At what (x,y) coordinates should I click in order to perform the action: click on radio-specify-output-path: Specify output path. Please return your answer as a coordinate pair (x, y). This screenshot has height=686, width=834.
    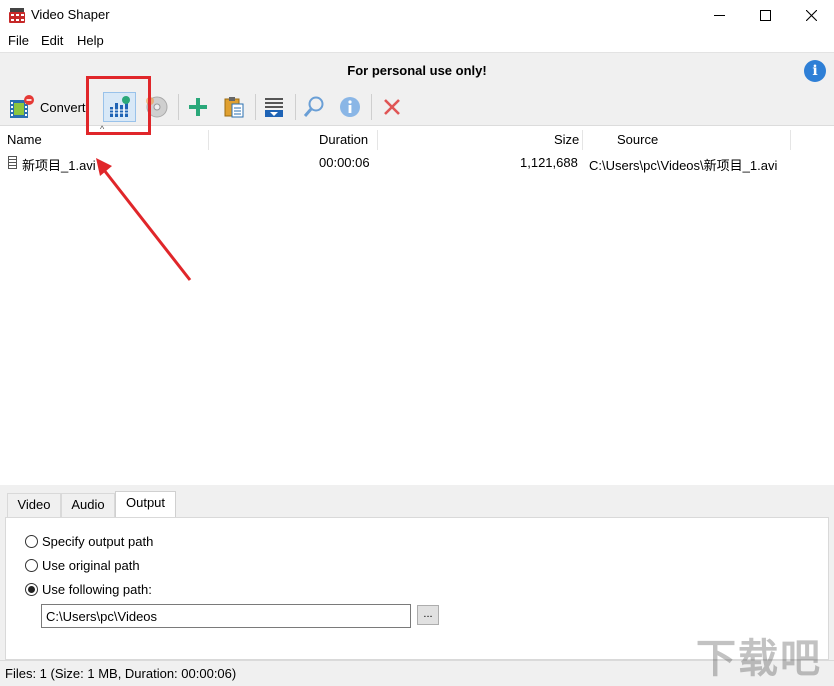
    Looking at the image, I should click on (89, 541).